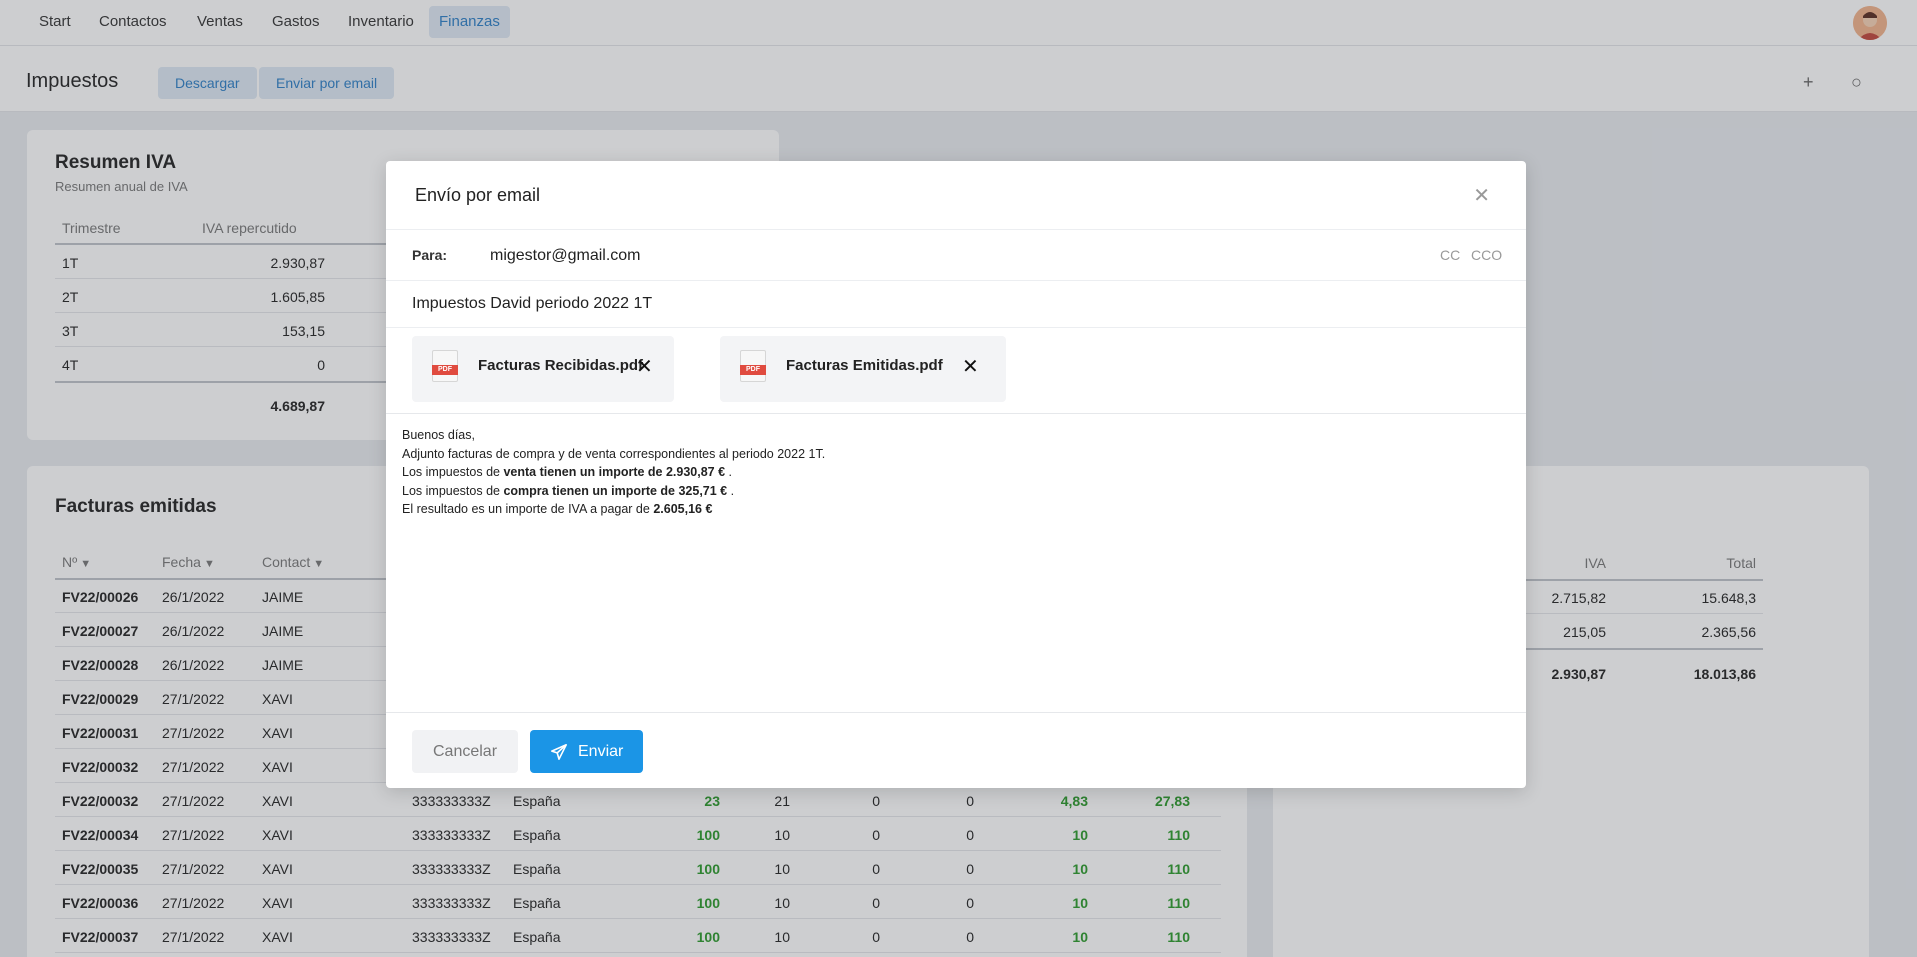  Describe the element at coordinates (864, 365) in the screenshot. I see `attachment-name: Facturas Emitidas.pdf` at that location.